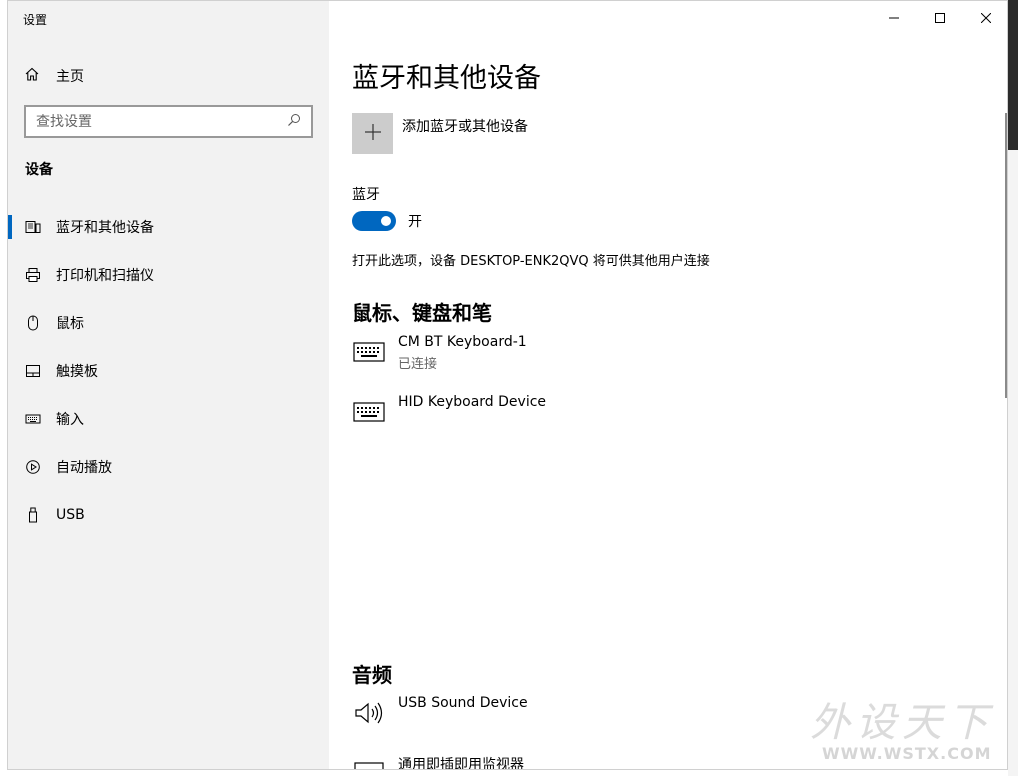  Describe the element at coordinates (168, 419) in the screenshot. I see `sidebar-item-typing: 输入` at that location.